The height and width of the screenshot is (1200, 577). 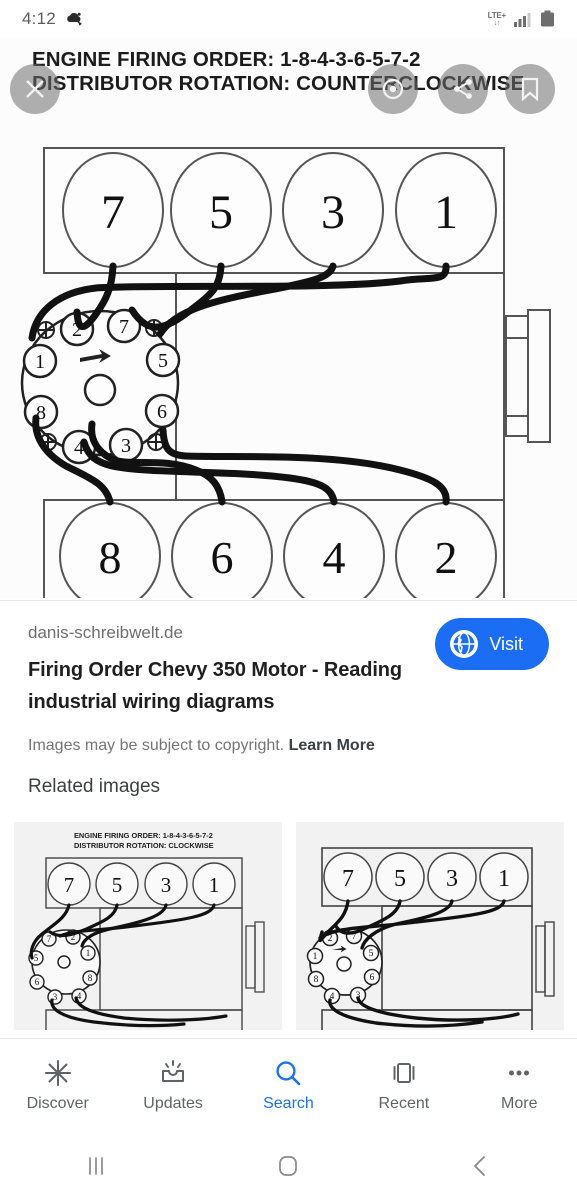 I want to click on back-chevron-icon, so click(x=479, y=1166).